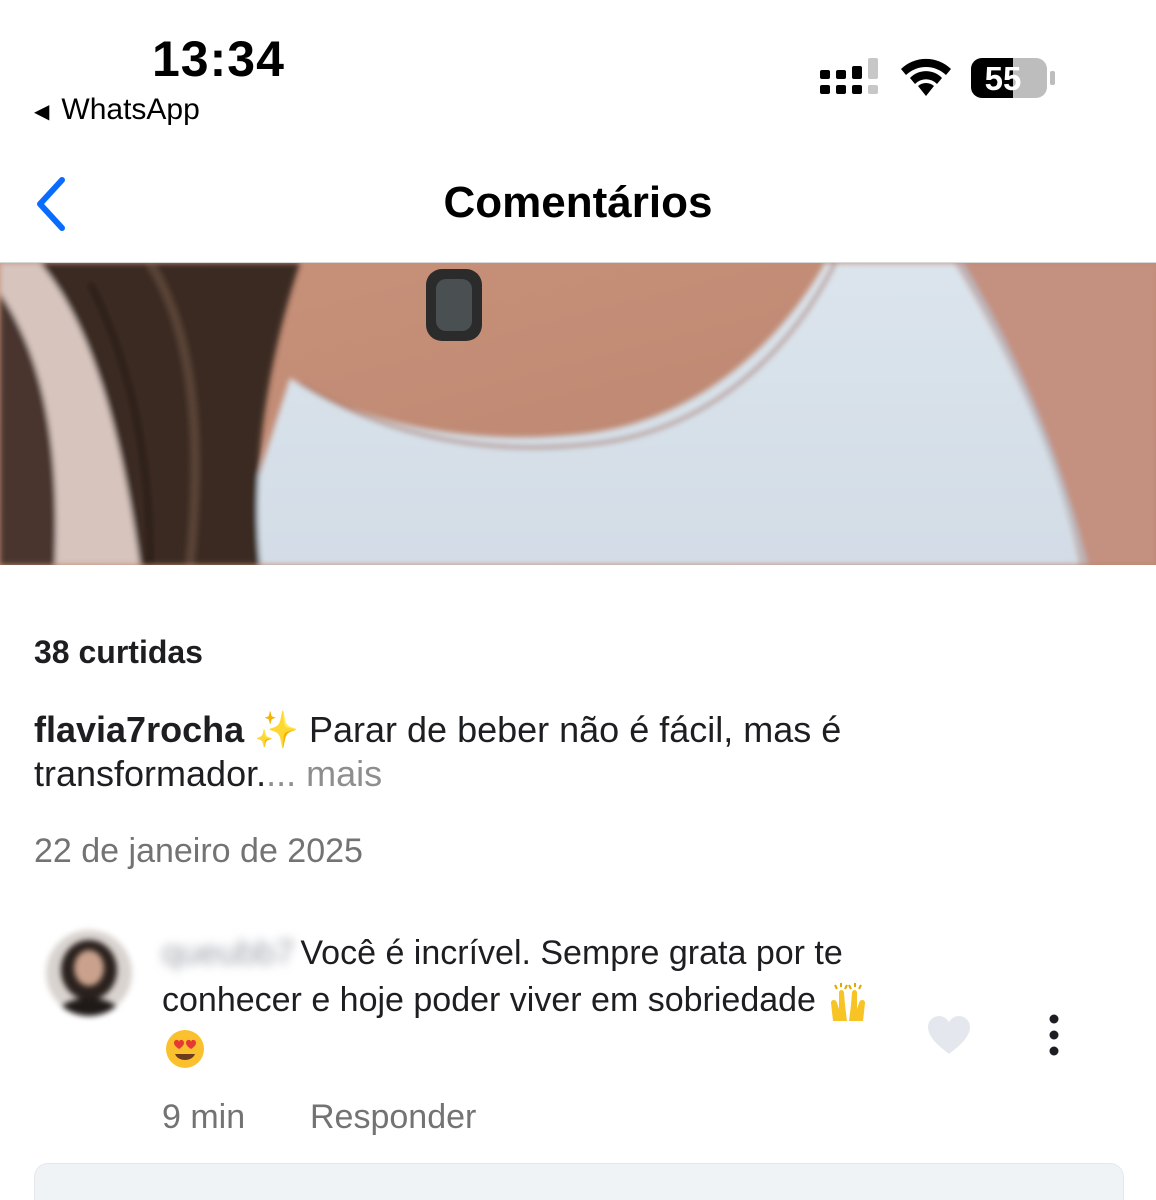 The width and height of the screenshot is (1156, 1200). I want to click on next-comment-panel, so click(579, 1181).